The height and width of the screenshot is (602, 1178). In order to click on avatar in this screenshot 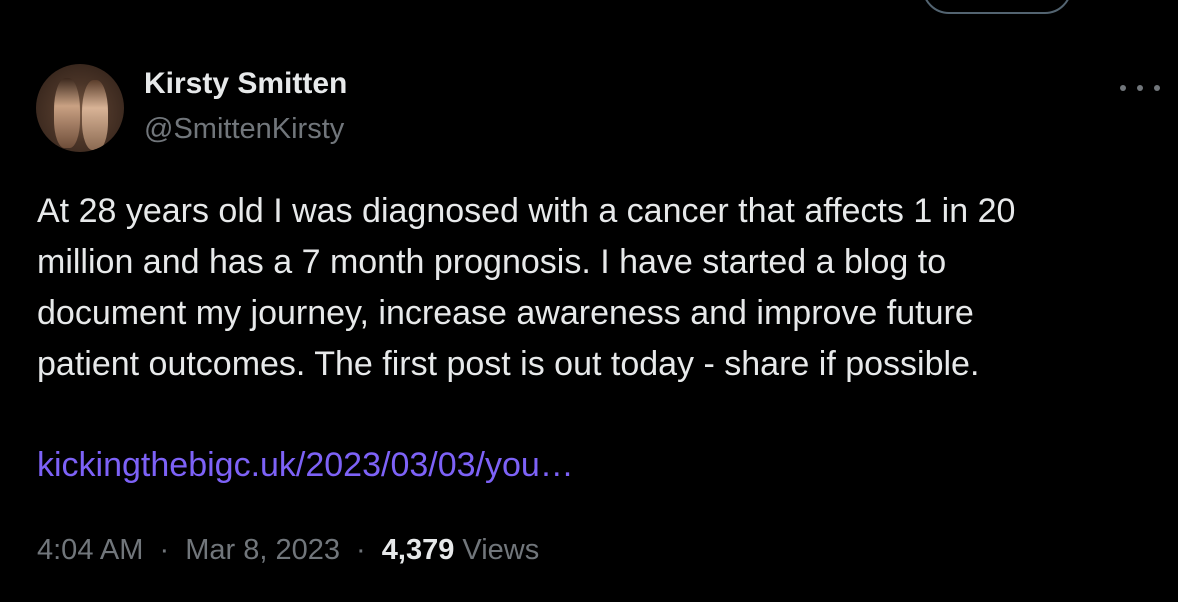, I will do `click(80, 108)`.